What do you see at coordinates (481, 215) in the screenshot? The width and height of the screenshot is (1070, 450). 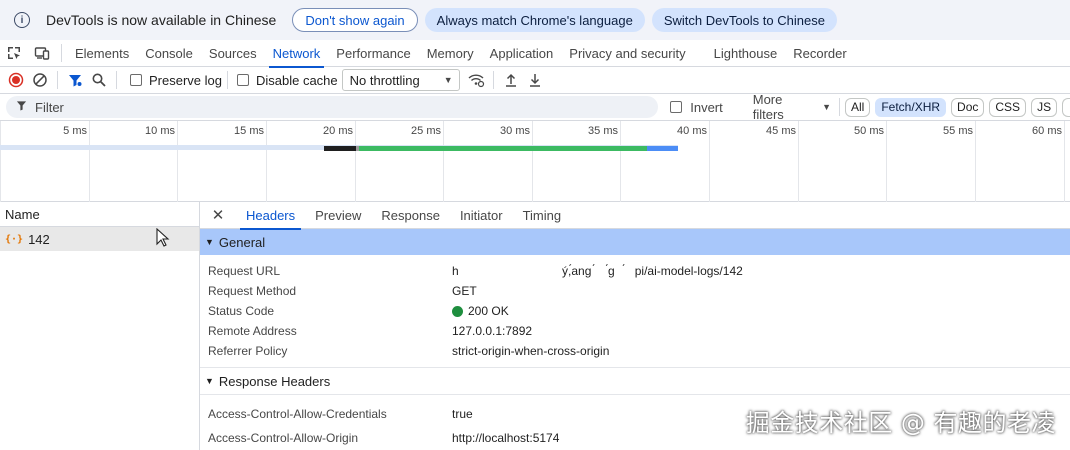 I see `tab-initiator: Initiator` at bounding box center [481, 215].